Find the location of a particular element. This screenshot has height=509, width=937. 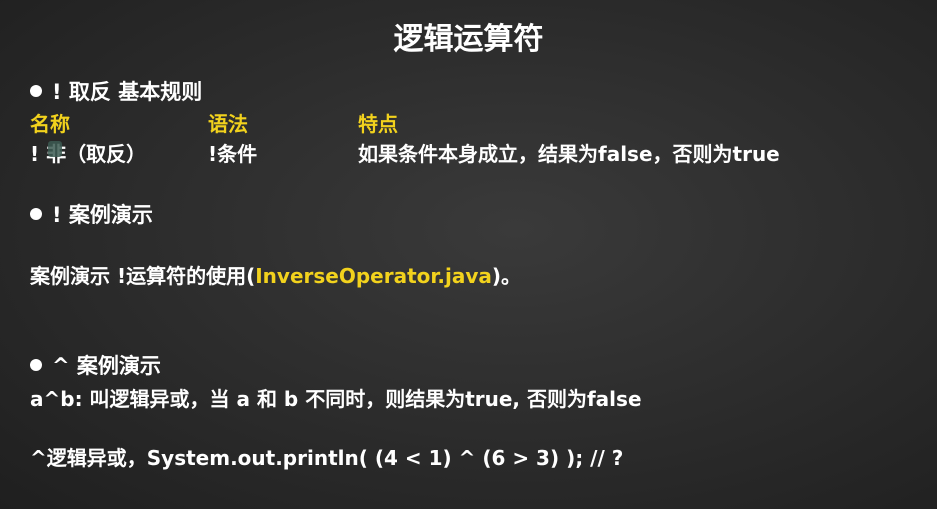

page-title: 逻辑运算符 is located at coordinates (468, 39).